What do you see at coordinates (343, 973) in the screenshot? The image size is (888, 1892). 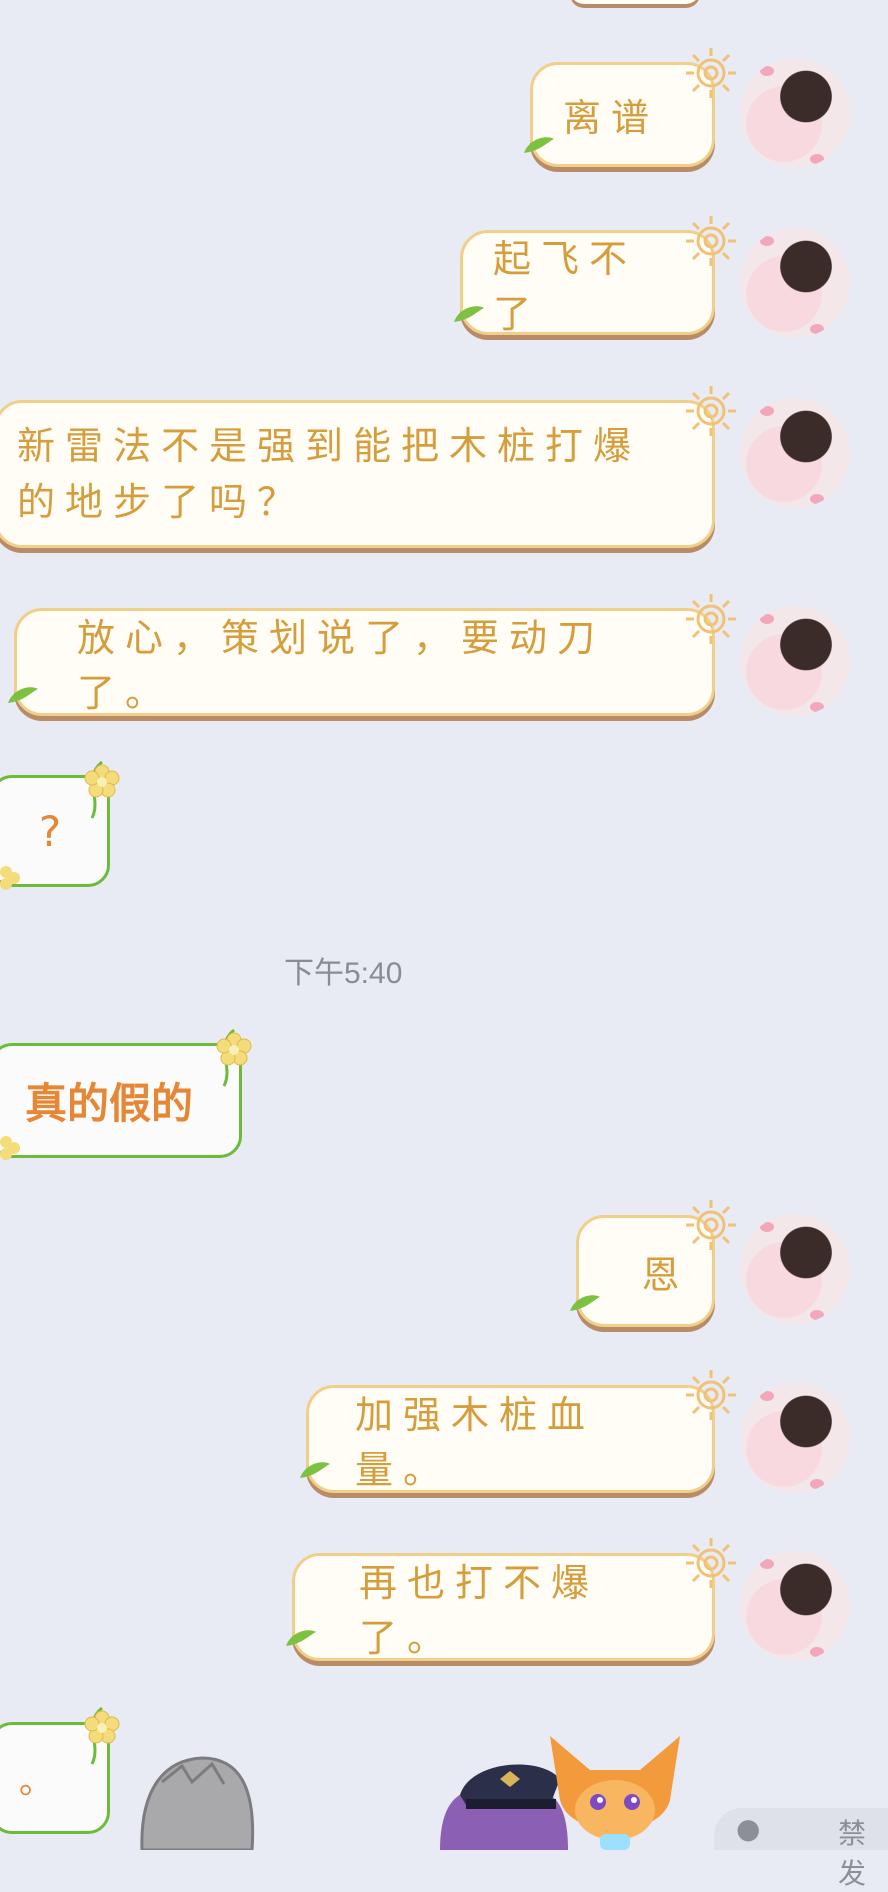 I see `timestamp: 下午5:40` at bounding box center [343, 973].